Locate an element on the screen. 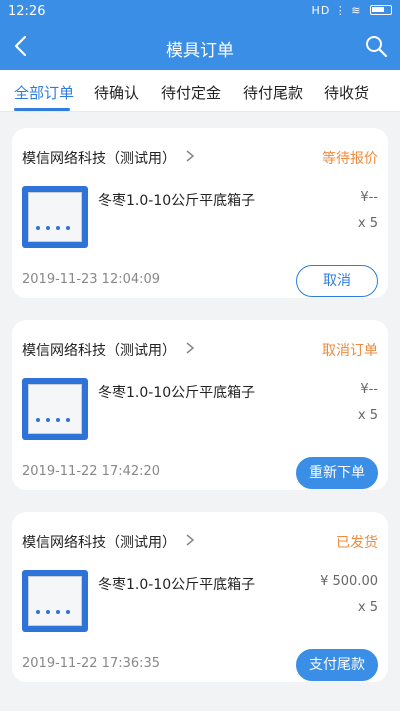 This screenshot has height=711, width=400. search-icon is located at coordinates (376, 46).